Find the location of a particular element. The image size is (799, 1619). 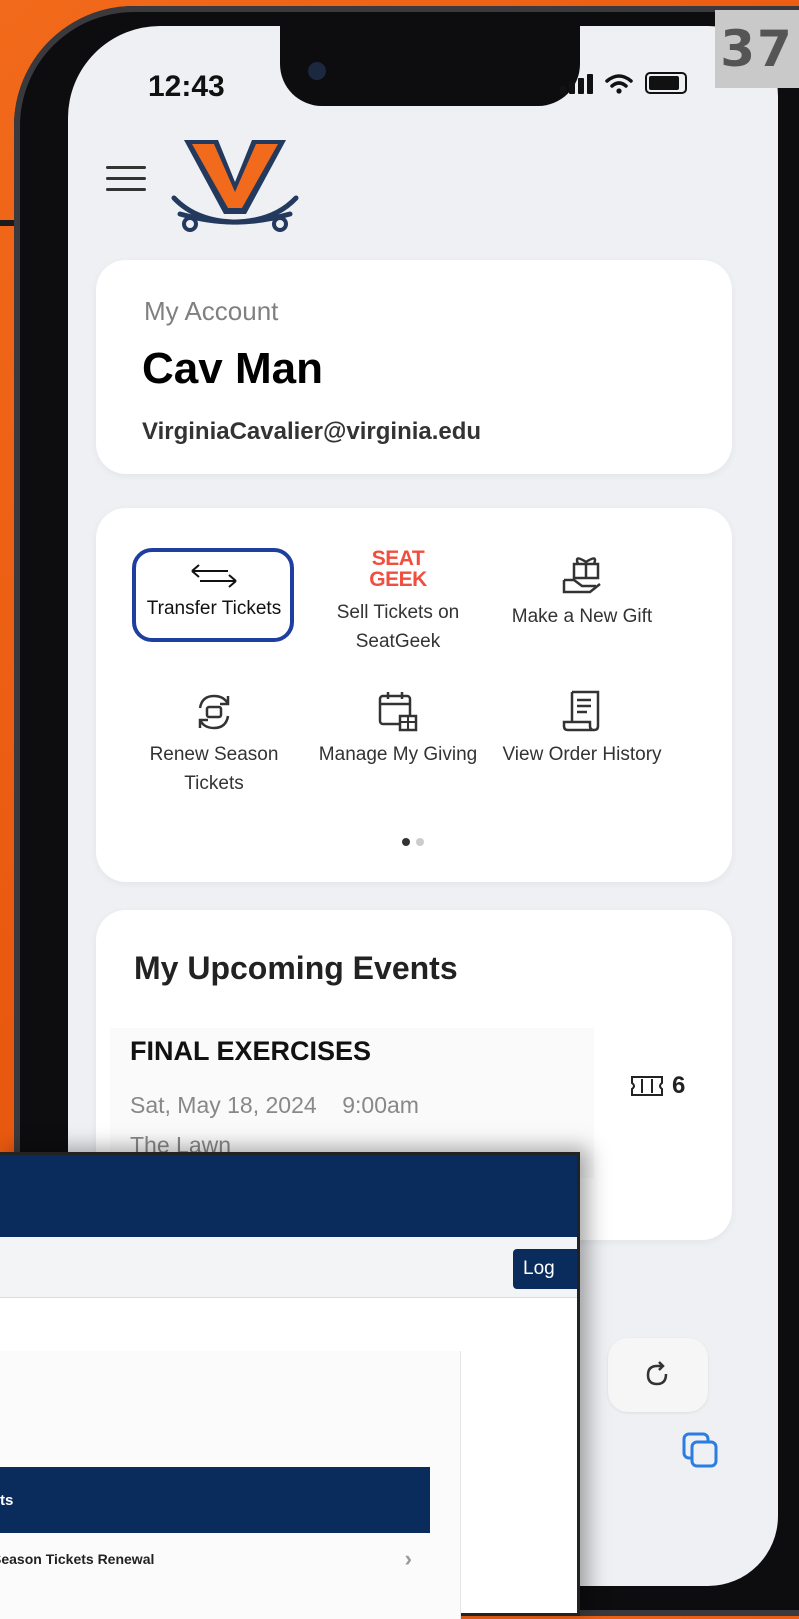

status-time: 12:43 is located at coordinates (186, 86).